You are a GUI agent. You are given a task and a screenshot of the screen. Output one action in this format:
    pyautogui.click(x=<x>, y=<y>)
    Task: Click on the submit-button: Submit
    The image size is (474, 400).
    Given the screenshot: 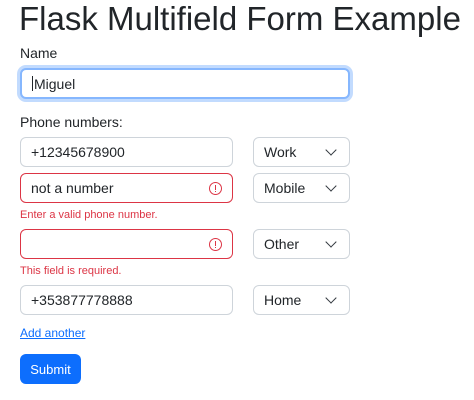 What is the action you would take?
    pyautogui.click(x=50, y=369)
    